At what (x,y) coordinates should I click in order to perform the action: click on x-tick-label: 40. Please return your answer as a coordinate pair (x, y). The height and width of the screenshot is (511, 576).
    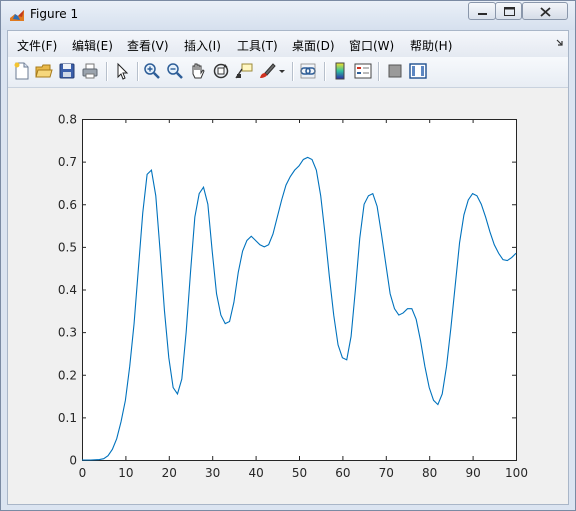
    Looking at the image, I should click on (255, 473).